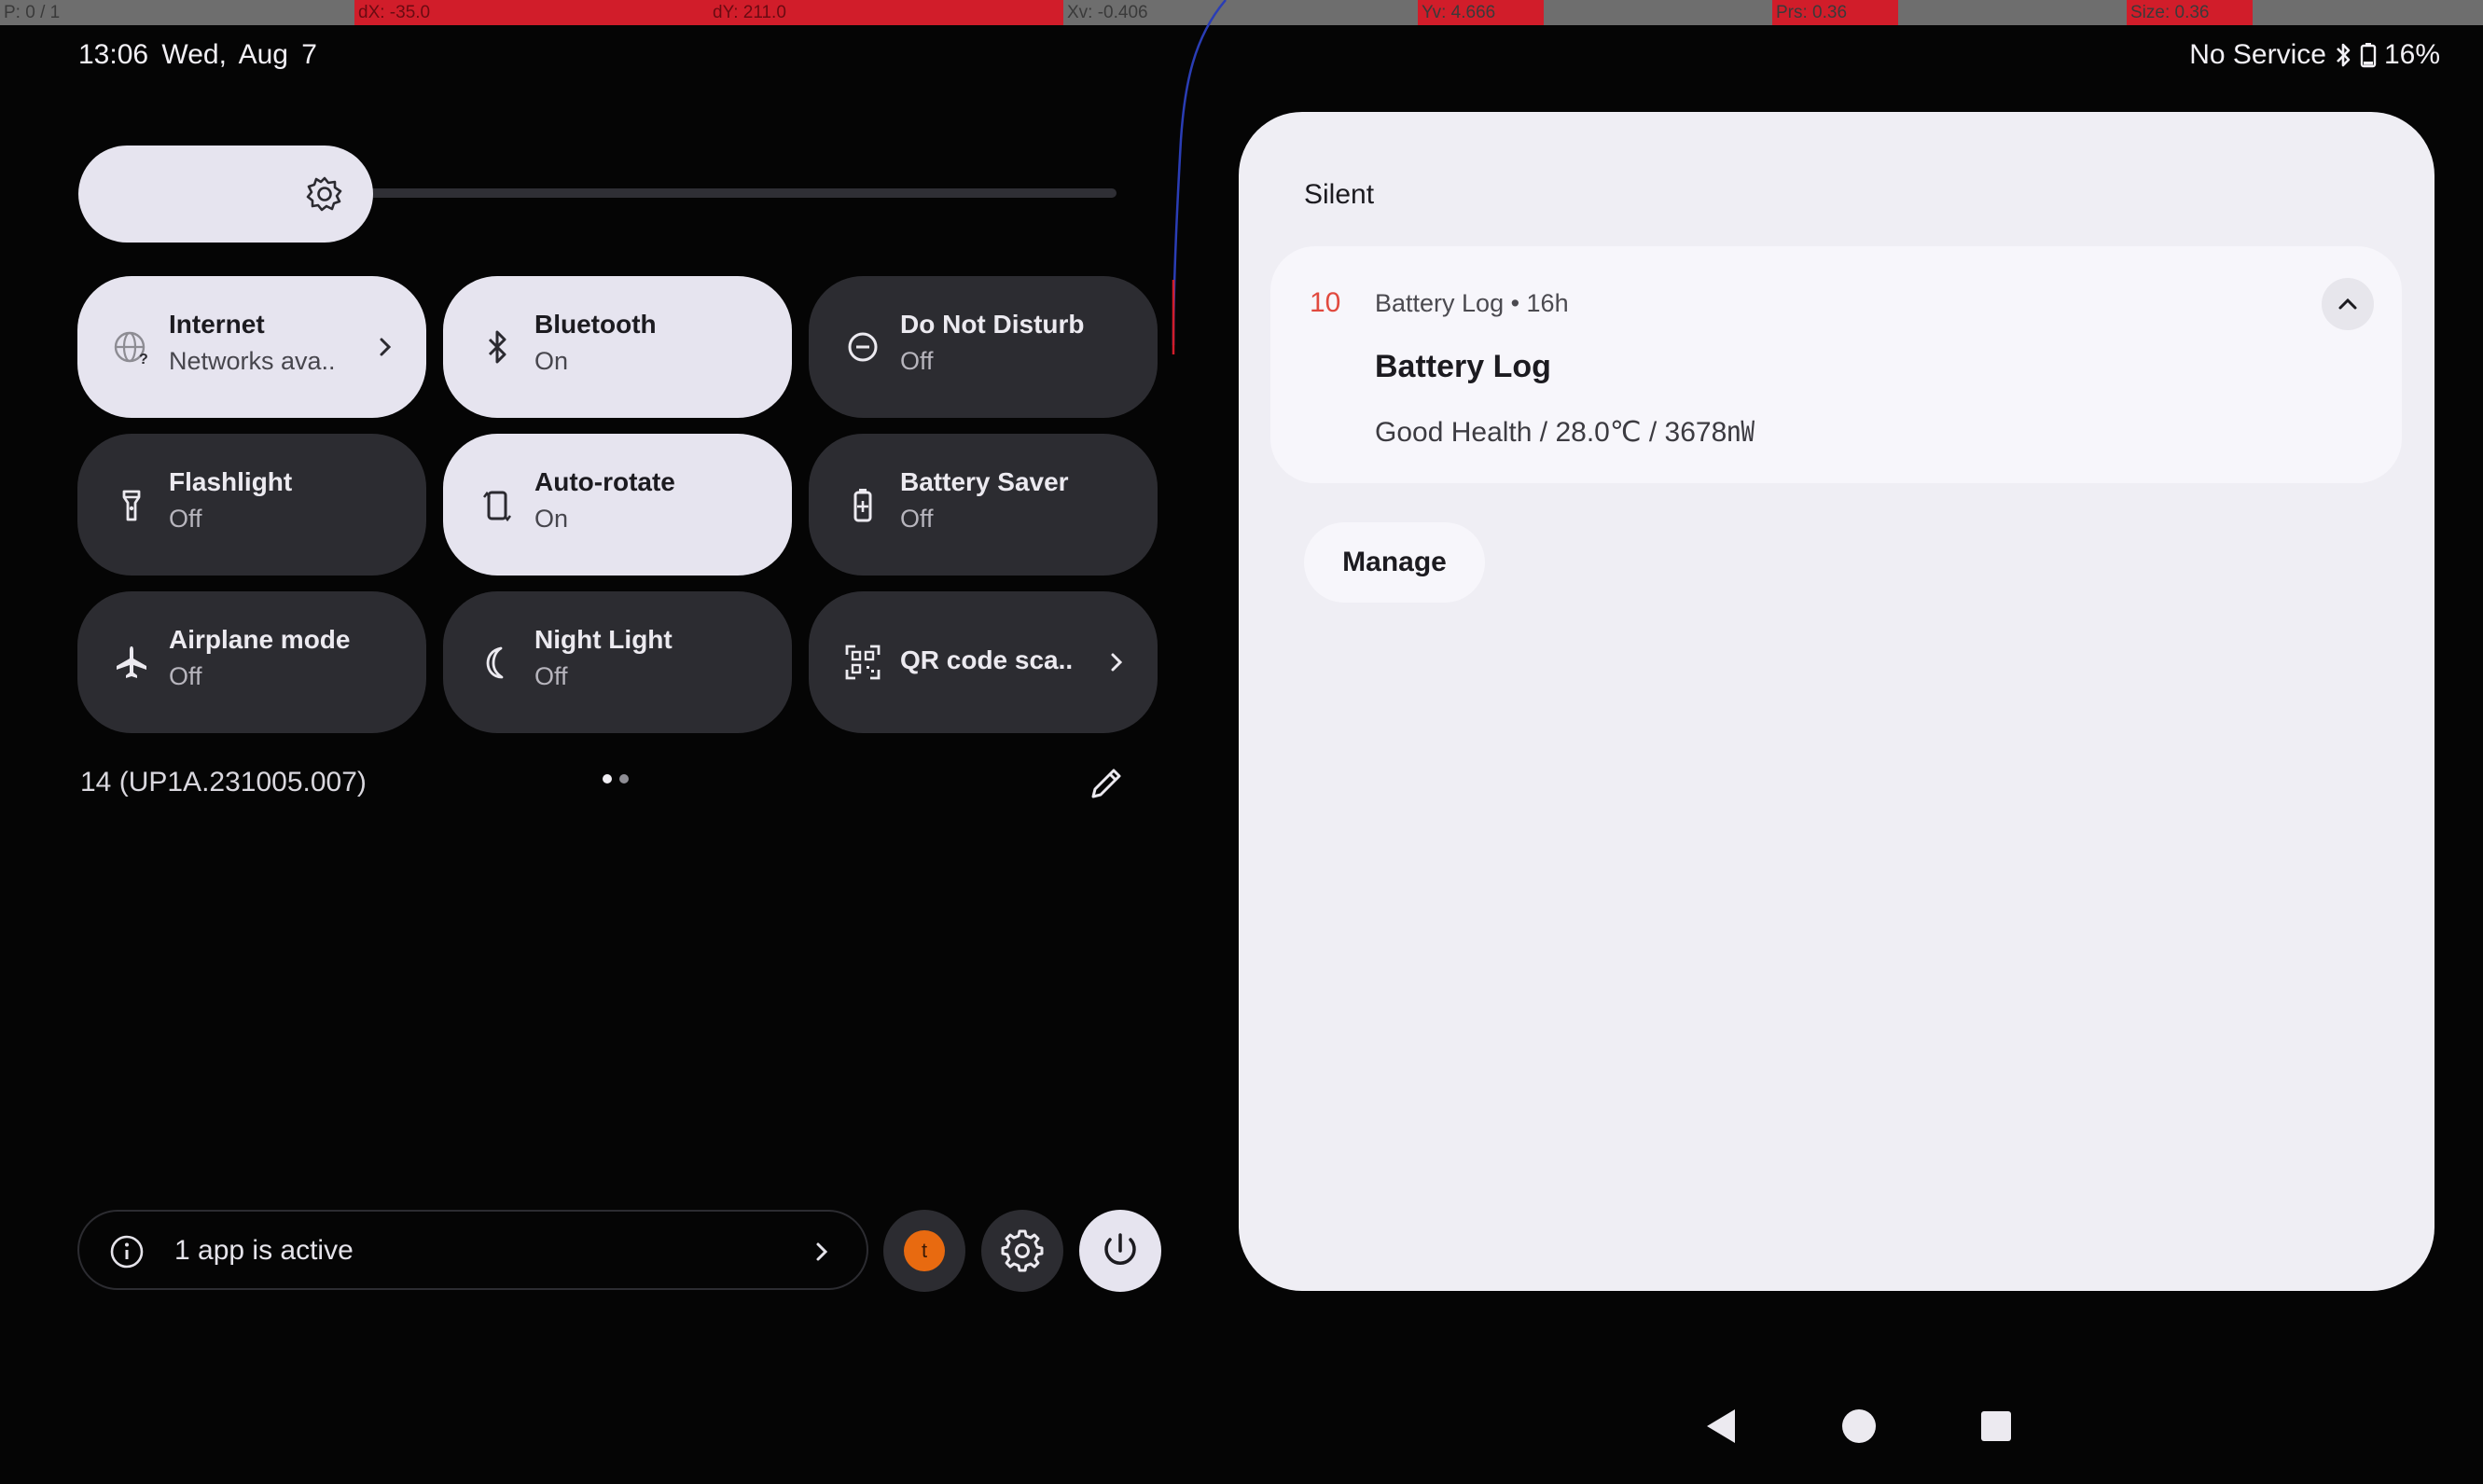  Describe the element at coordinates (617, 662) in the screenshot. I see `tile-night-light: Night Light Off` at that location.